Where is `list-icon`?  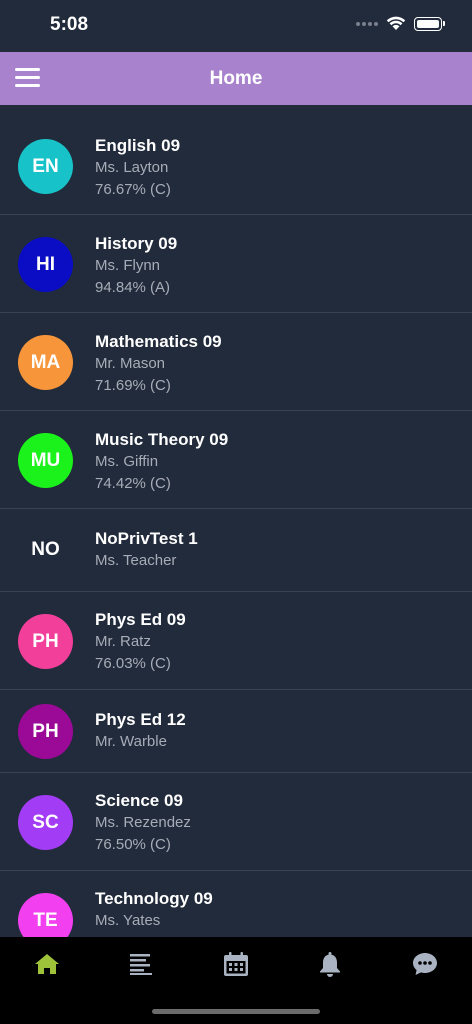
list-icon is located at coordinates (141, 964).